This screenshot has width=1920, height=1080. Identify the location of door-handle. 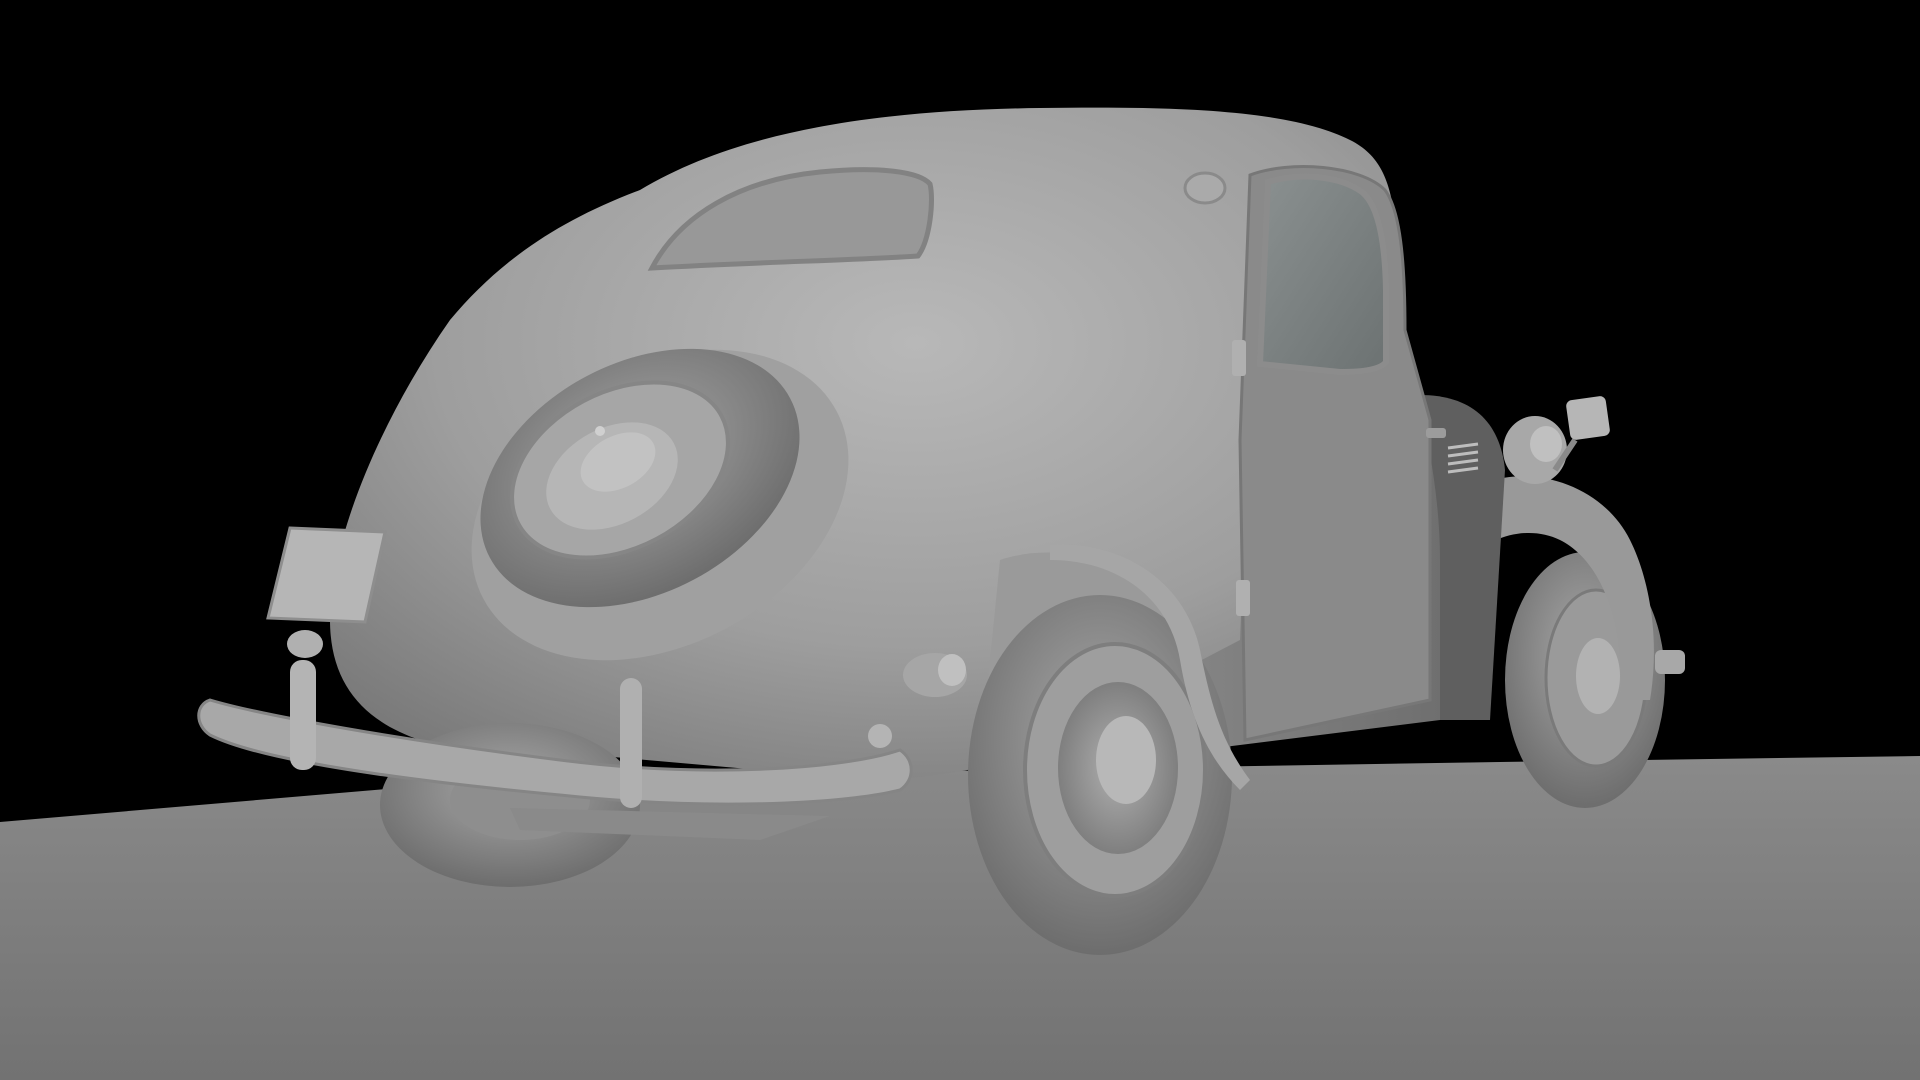
(1436, 433).